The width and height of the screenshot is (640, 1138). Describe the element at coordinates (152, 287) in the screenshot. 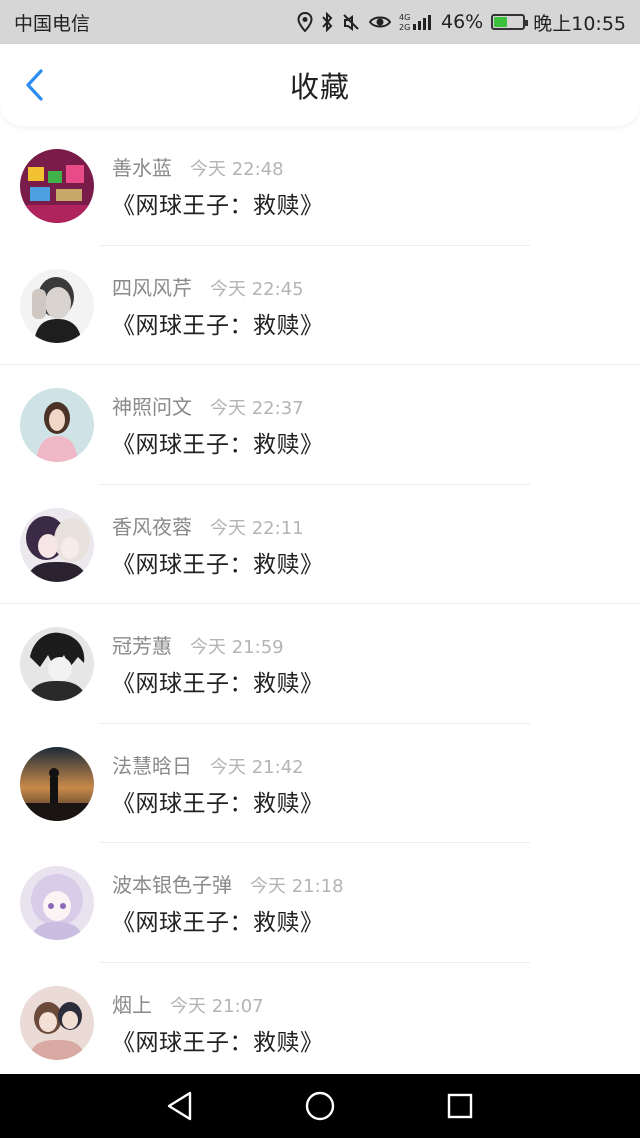

I see `username: 四风风芹` at that location.